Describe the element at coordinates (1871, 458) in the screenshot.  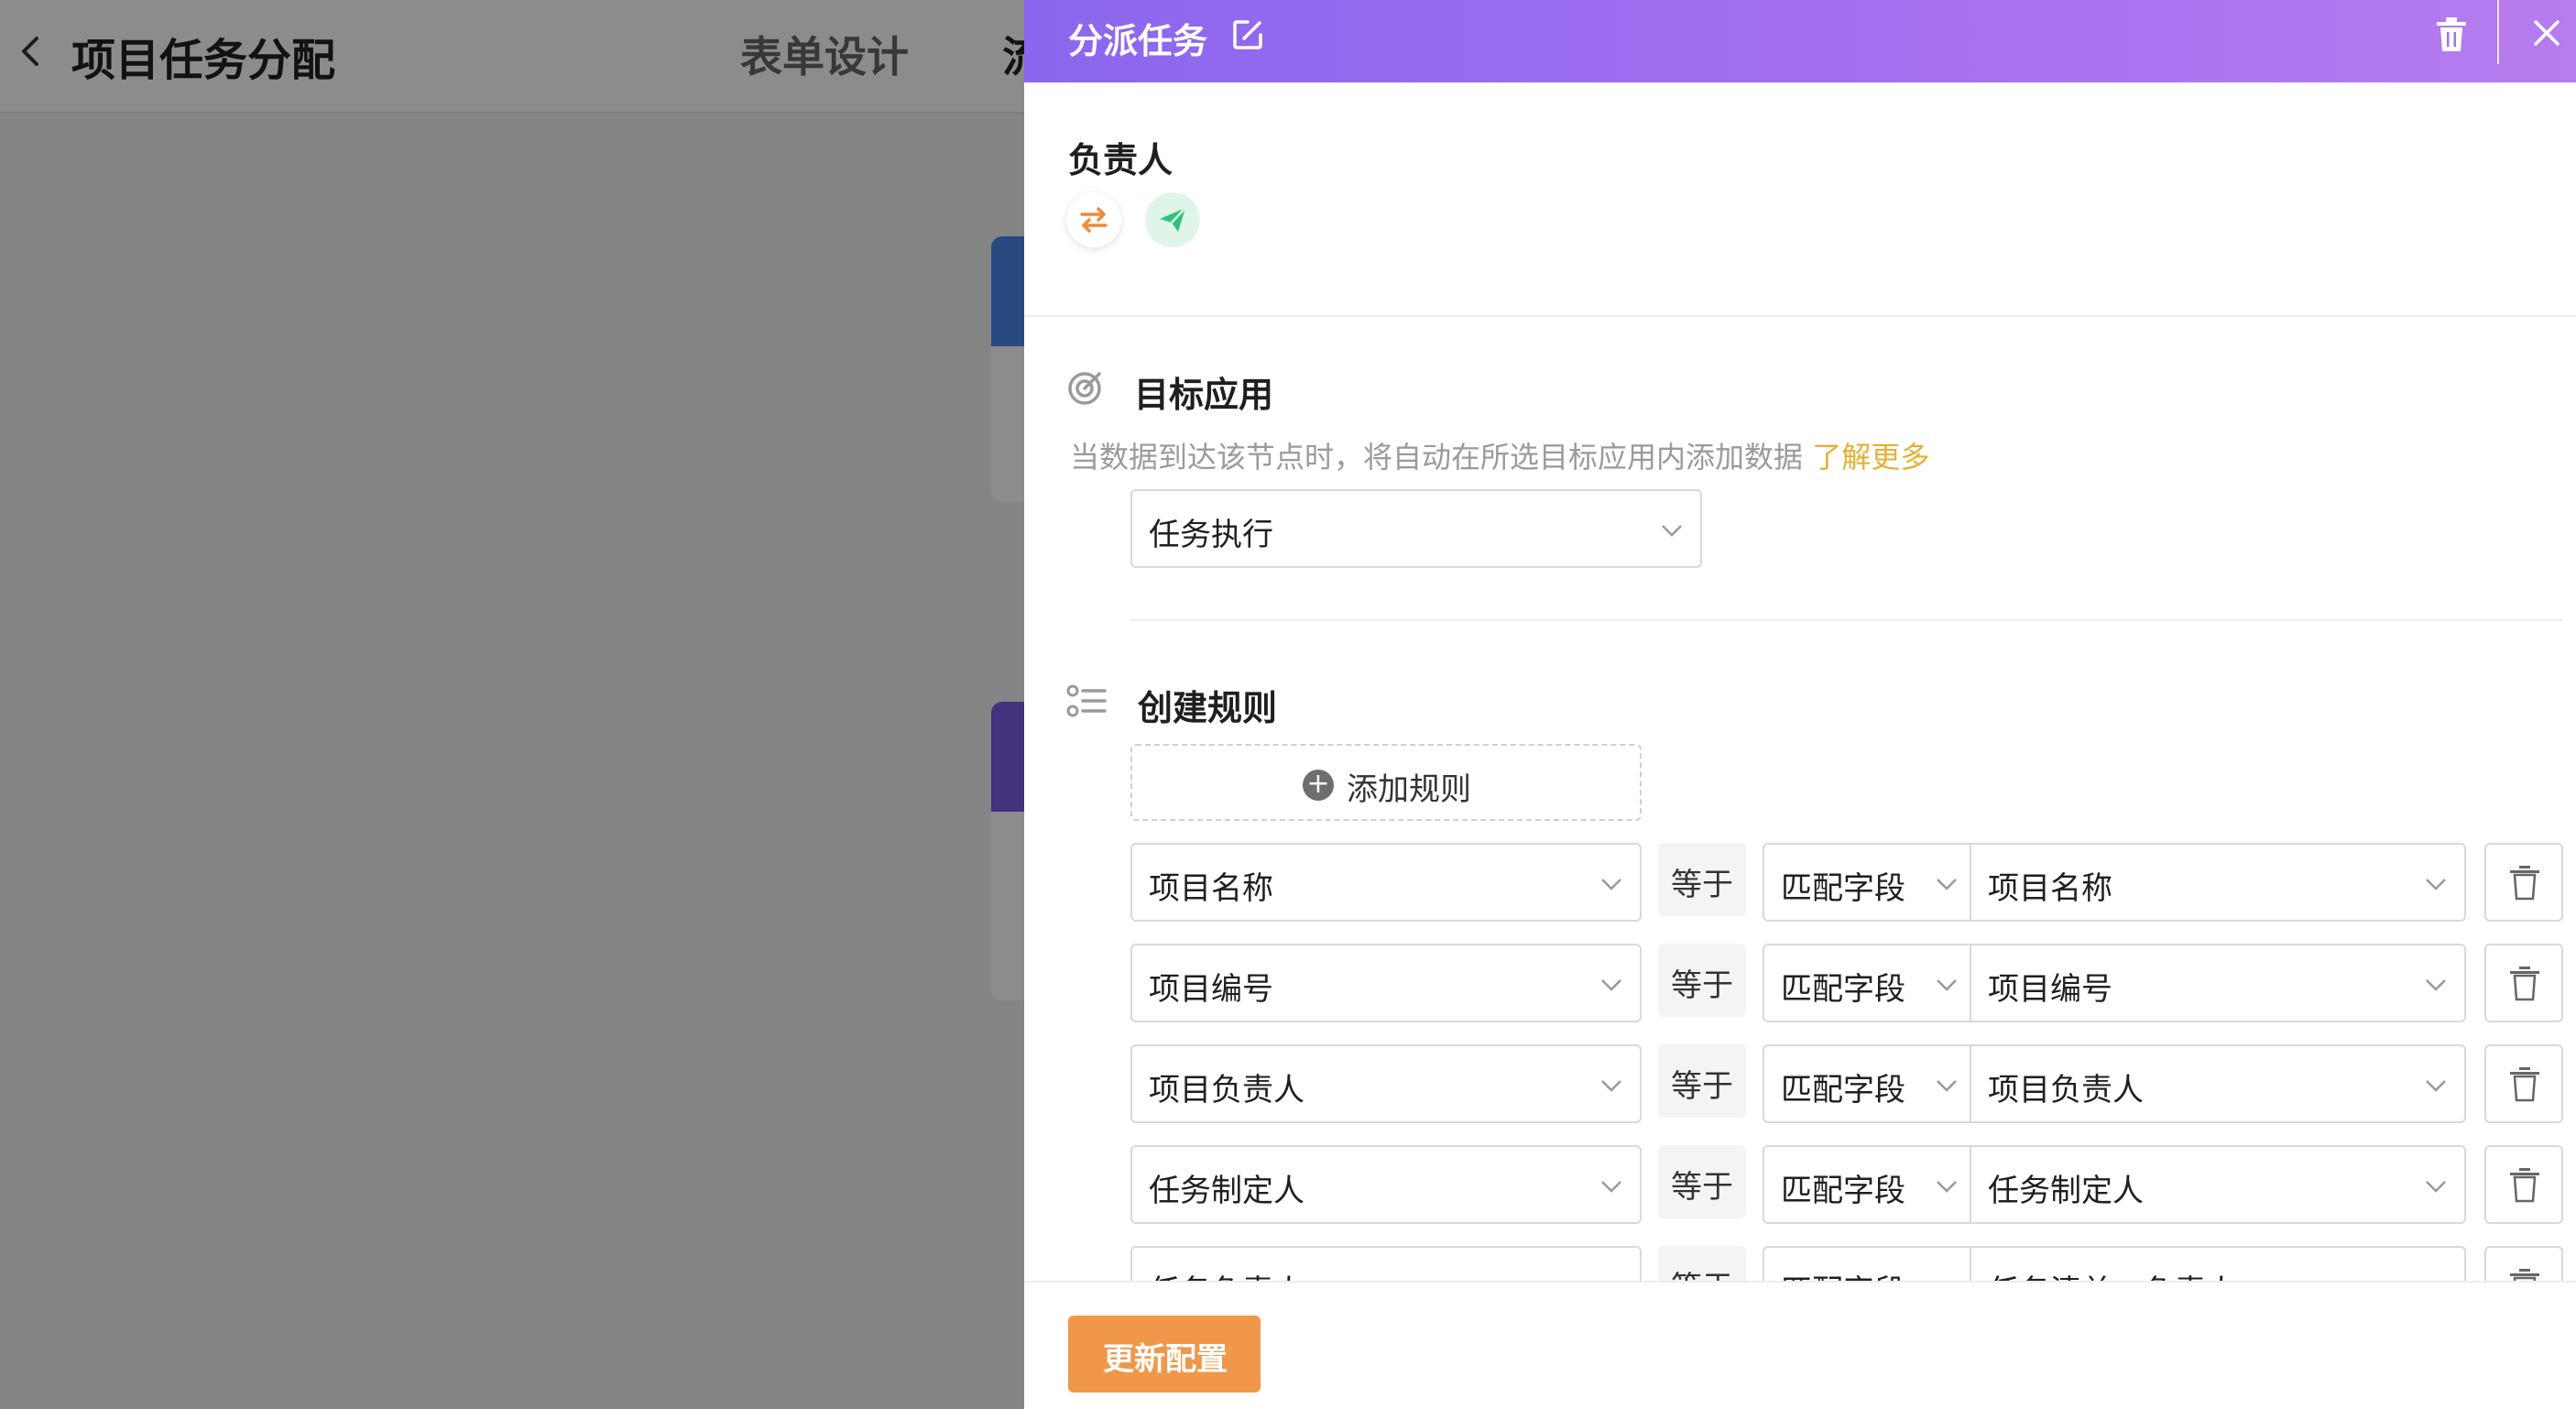
I see `learn-more-link: 了解更多` at that location.